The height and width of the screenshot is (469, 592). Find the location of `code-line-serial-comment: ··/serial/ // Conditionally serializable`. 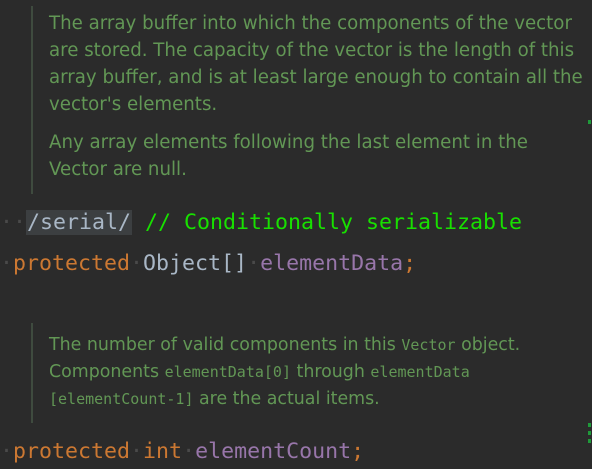

code-line-serial-comment: ··/serial/ // Conditionally serializable is located at coordinates (261, 223).